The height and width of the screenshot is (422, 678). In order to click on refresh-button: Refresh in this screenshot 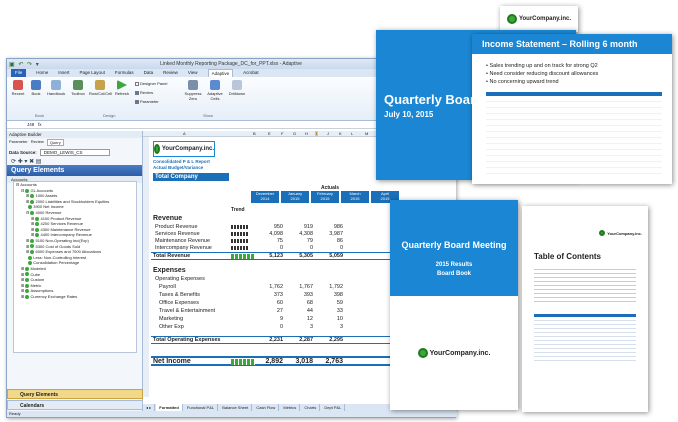, I will do `click(122, 88)`.